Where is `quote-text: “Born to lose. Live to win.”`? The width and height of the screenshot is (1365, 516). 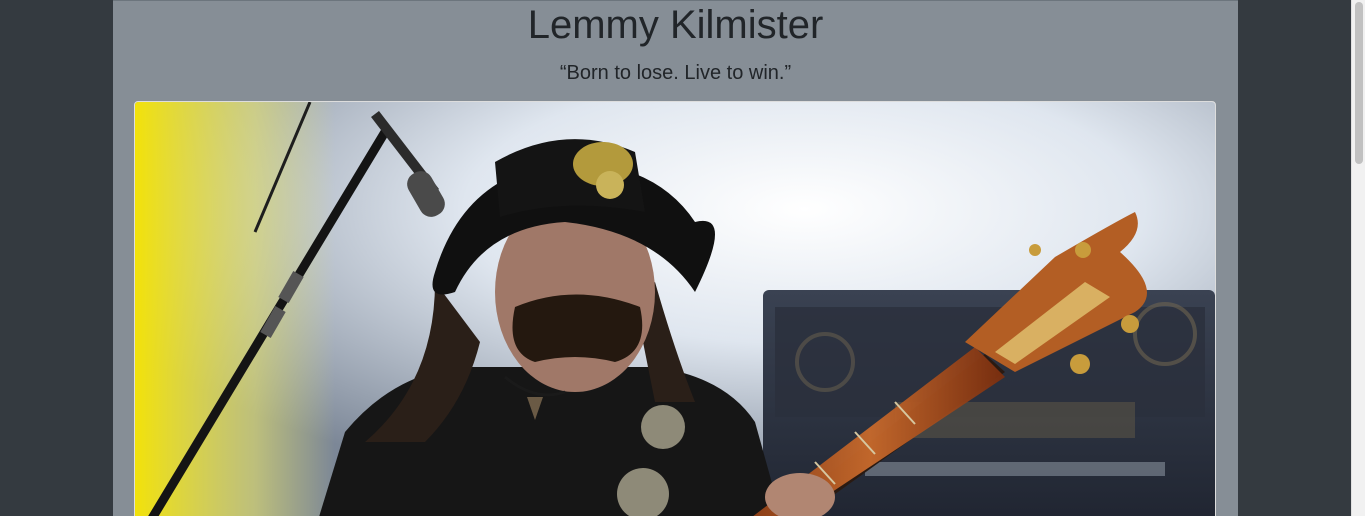
quote-text: “Born to lose. Live to win.” is located at coordinates (675, 73).